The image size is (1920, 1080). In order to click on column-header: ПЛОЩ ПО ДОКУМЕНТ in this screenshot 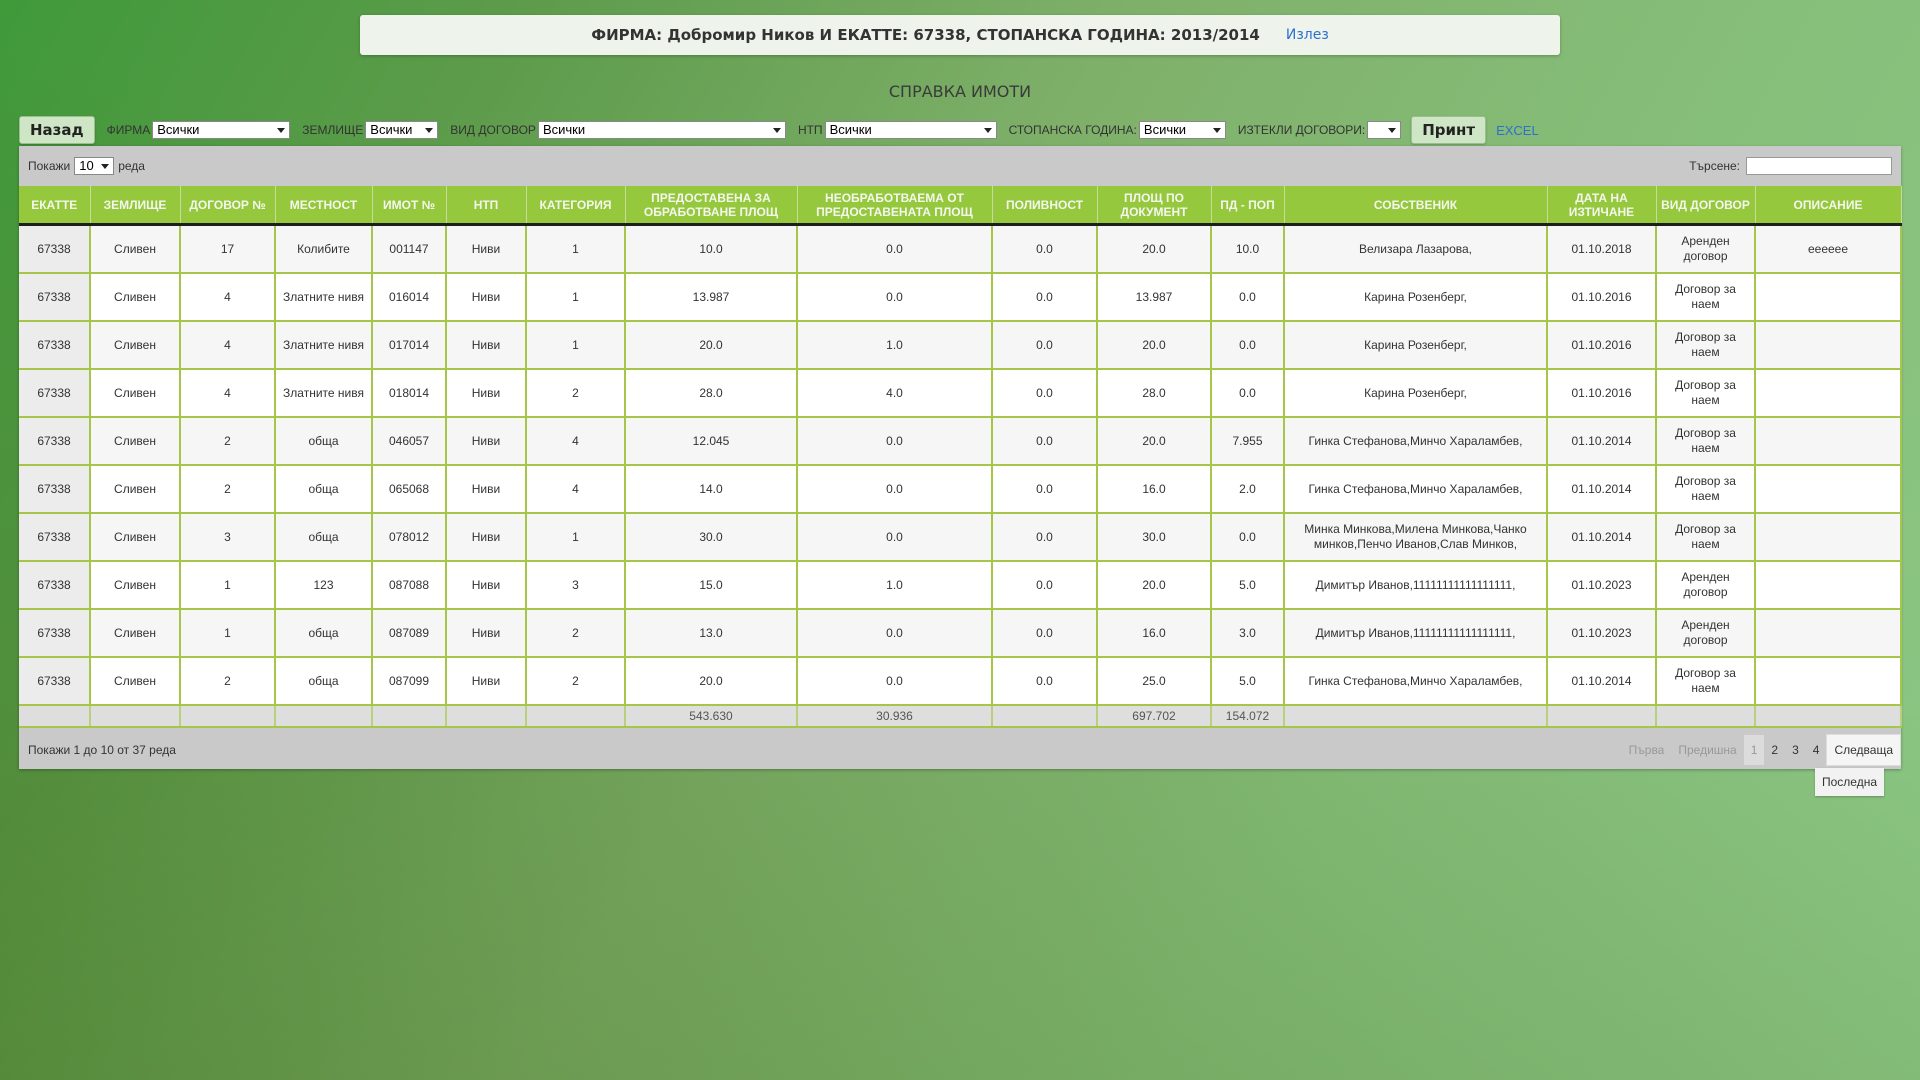, I will do `click(1154, 206)`.